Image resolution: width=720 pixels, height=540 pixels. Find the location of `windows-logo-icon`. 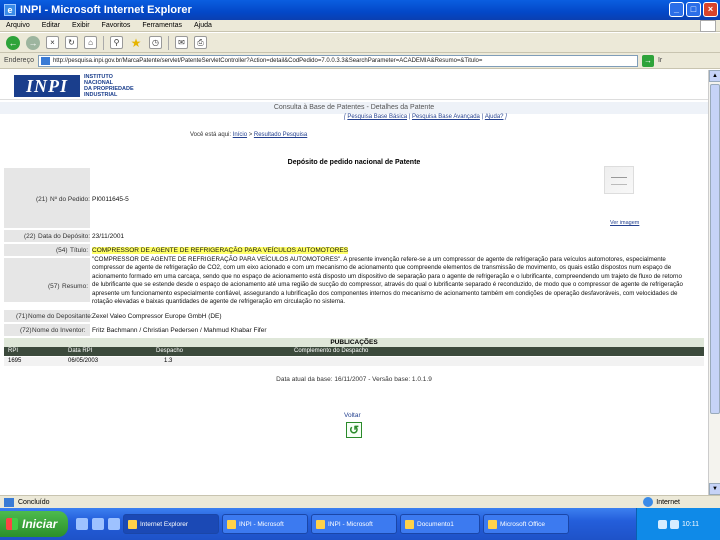

windows-logo-icon is located at coordinates (708, 26).